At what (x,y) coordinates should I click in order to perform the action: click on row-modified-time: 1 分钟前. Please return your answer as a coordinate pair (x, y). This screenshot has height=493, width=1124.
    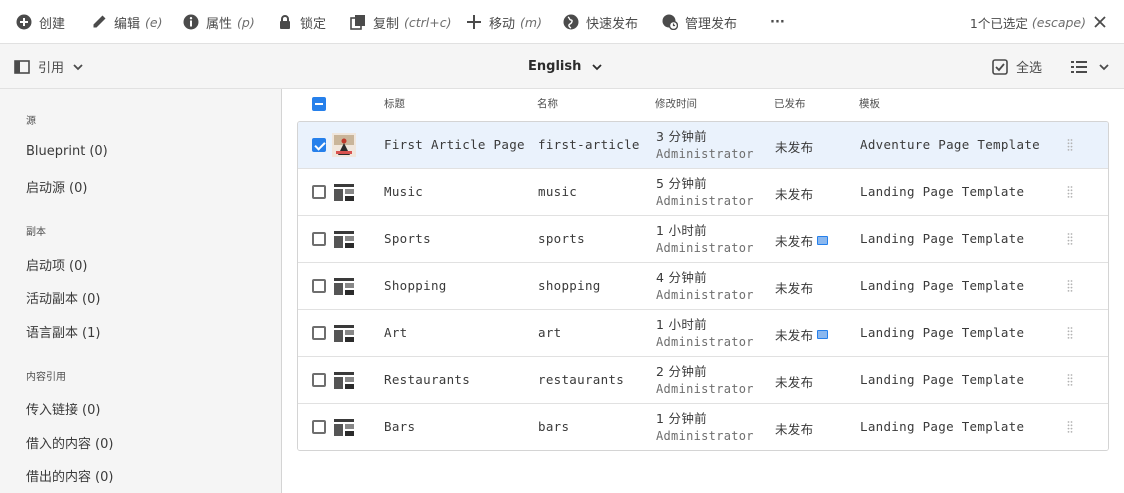
    Looking at the image, I should click on (681, 418).